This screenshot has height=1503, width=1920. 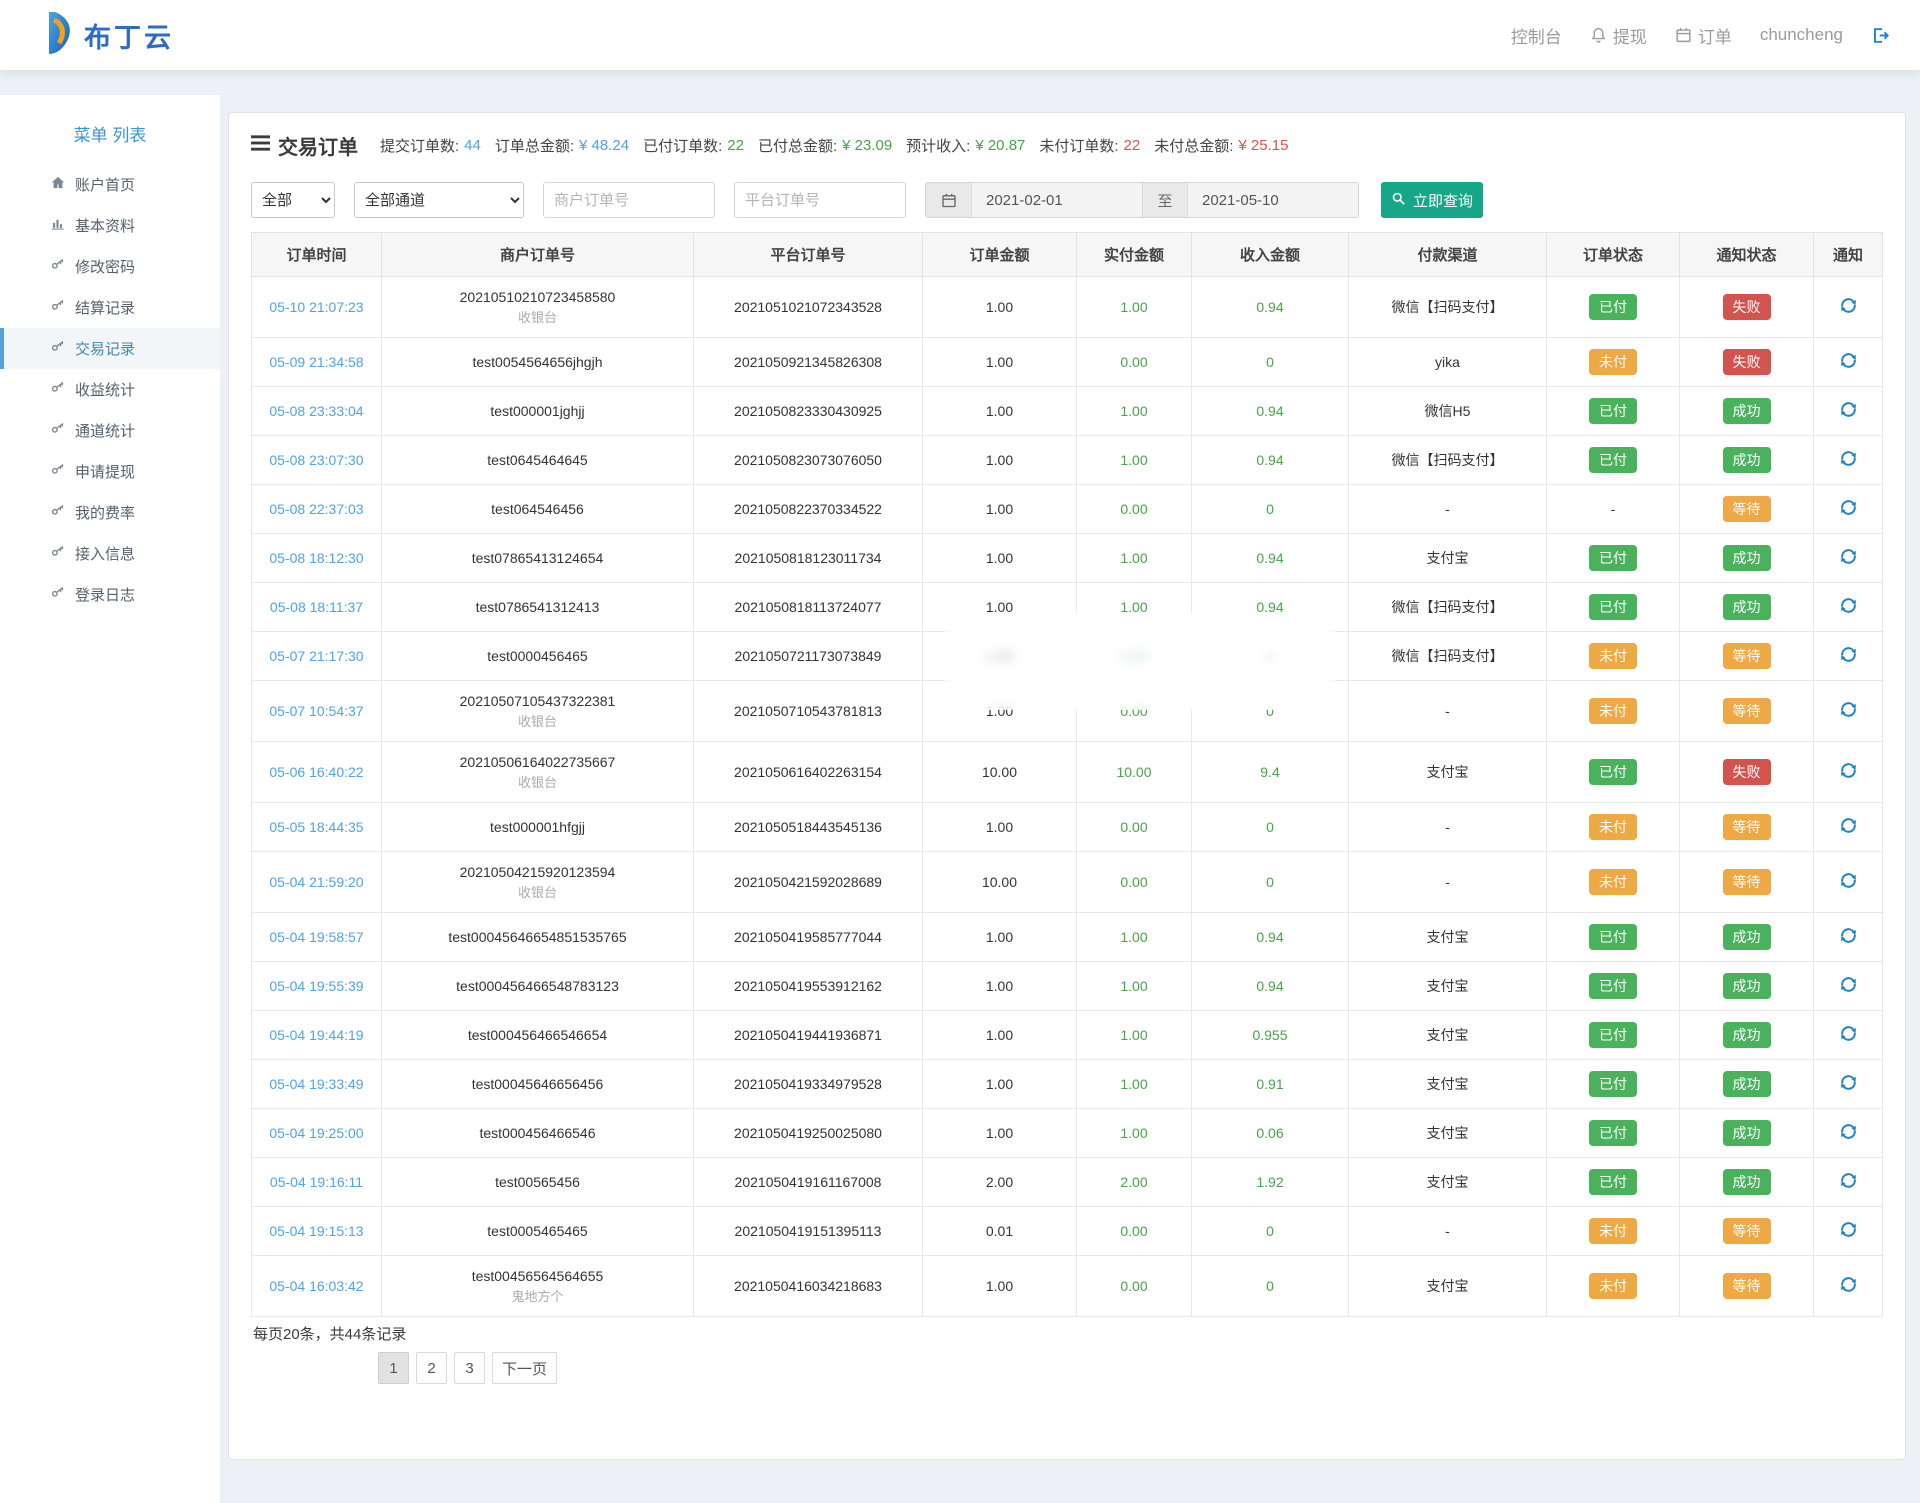 I want to click on order-time-cell: 05-04 19:55:39, so click(x=316, y=986).